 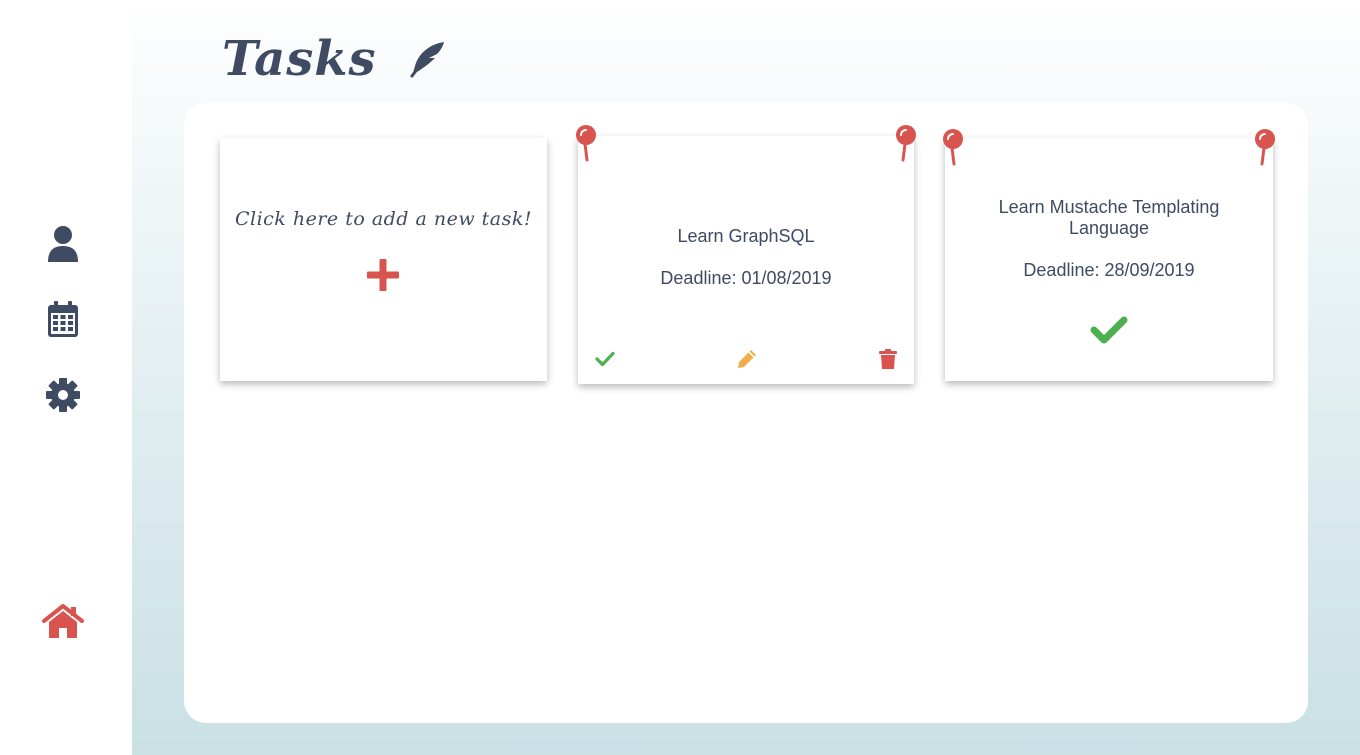 I want to click on plus-icon, so click(x=383, y=275).